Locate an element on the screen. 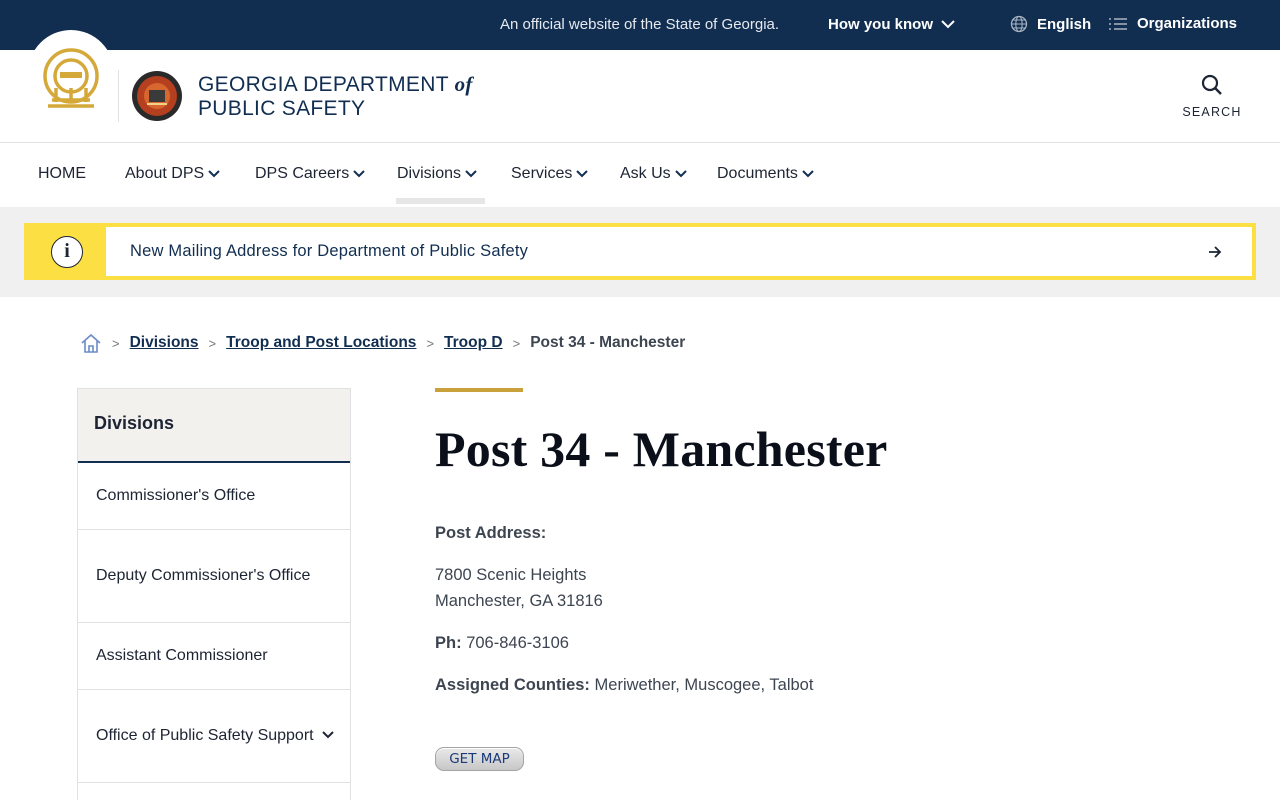  organizations-link: Organizations is located at coordinates (1172, 23).